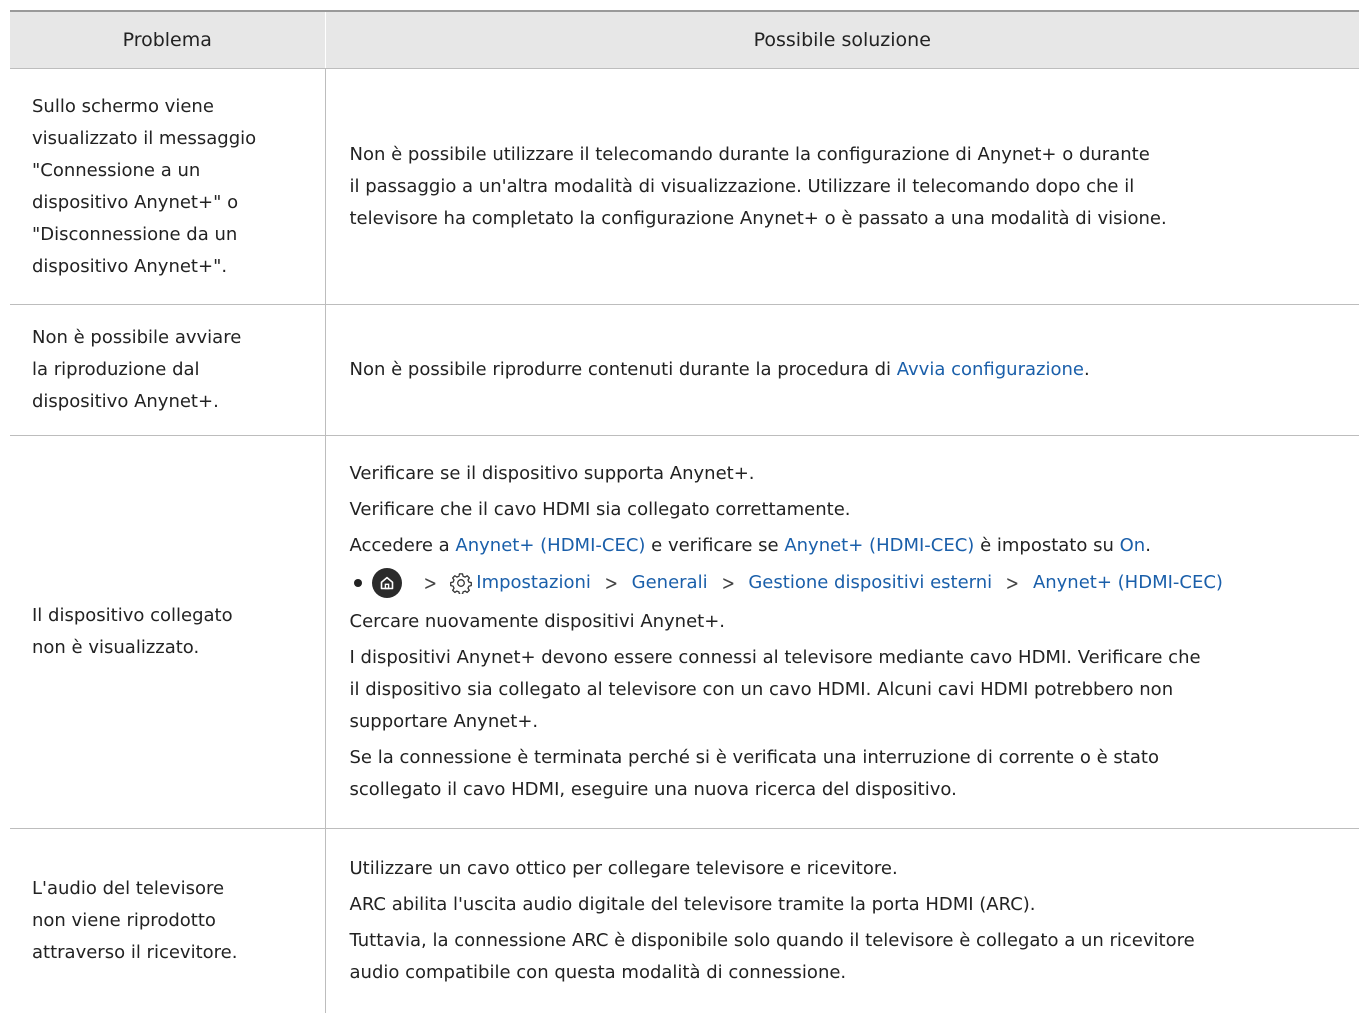  What do you see at coordinates (173, 338) in the screenshot?
I see `problem-line: Non è possibile avviare` at bounding box center [173, 338].